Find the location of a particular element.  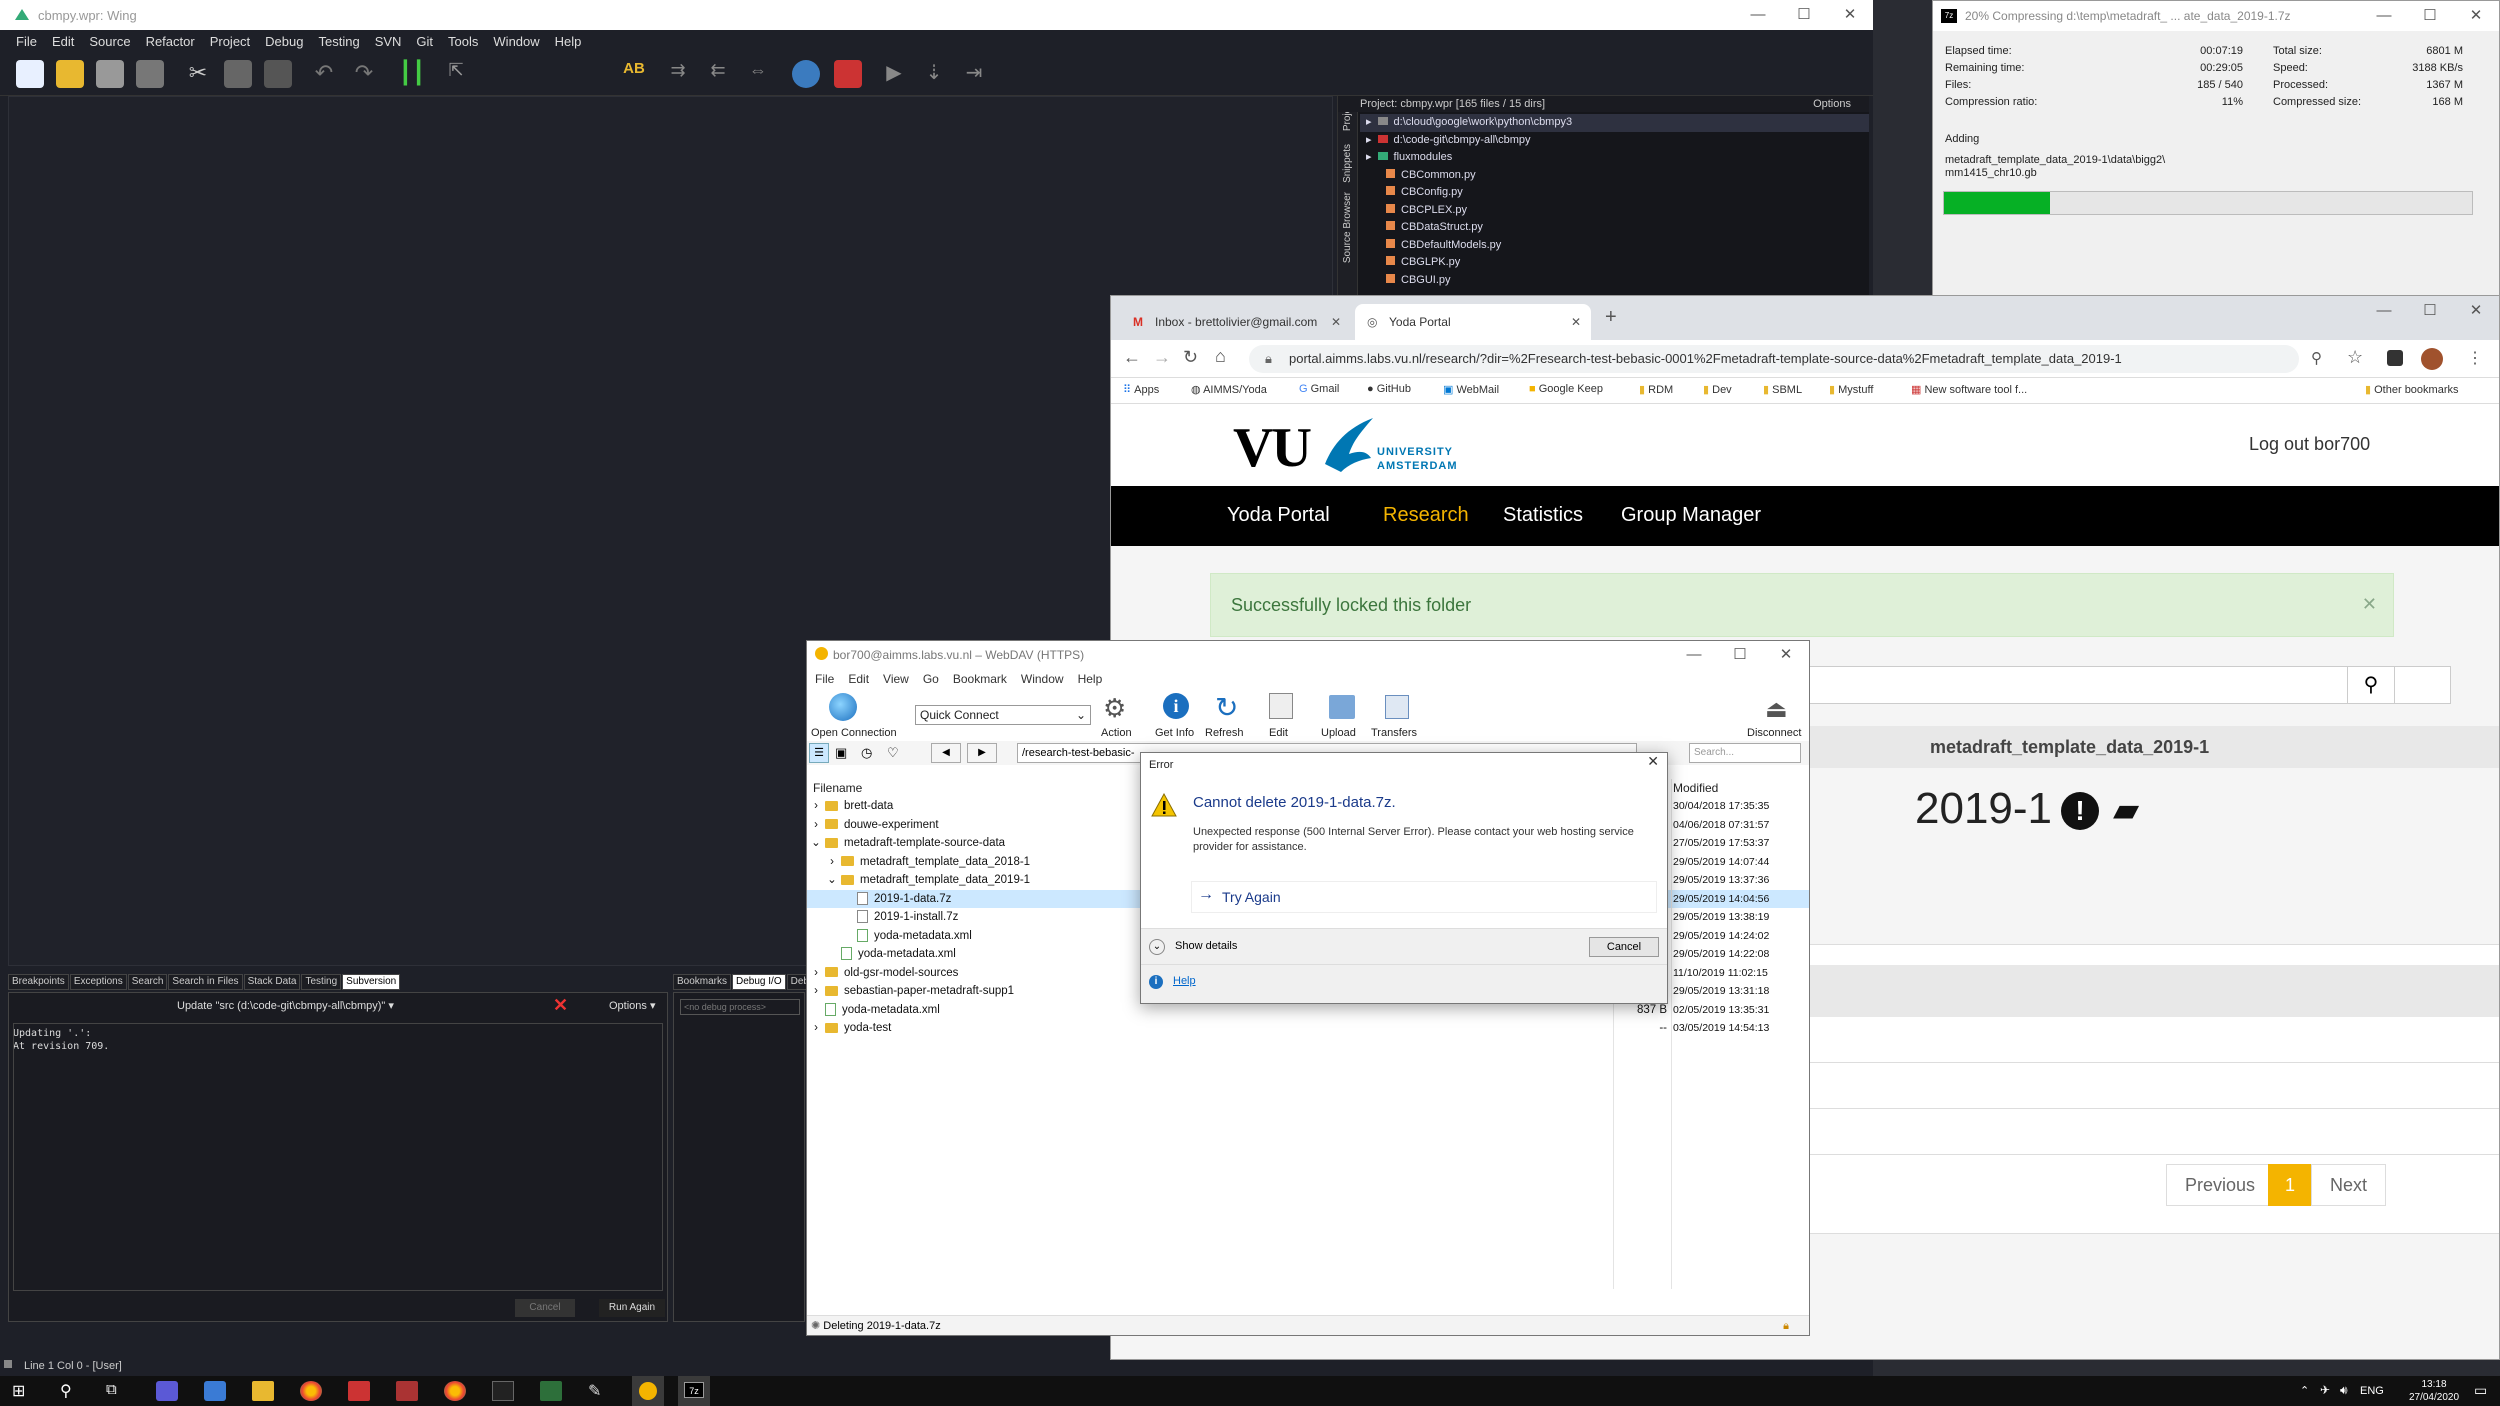

tray-date: 27/04/2020 is located at coordinates (2434, 1397).